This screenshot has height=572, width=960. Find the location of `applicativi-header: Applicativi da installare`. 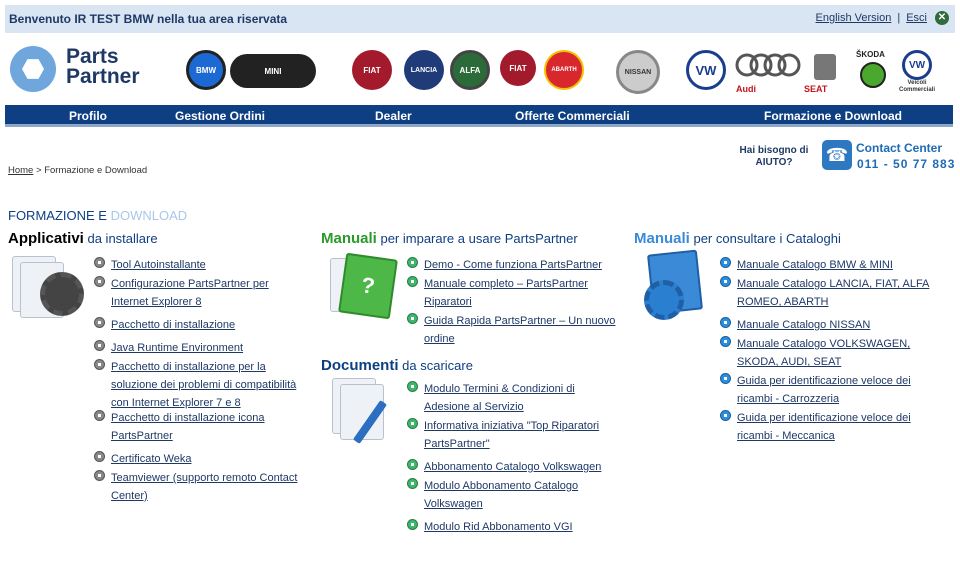

applicativi-header: Applicativi da installare is located at coordinates (83, 238).